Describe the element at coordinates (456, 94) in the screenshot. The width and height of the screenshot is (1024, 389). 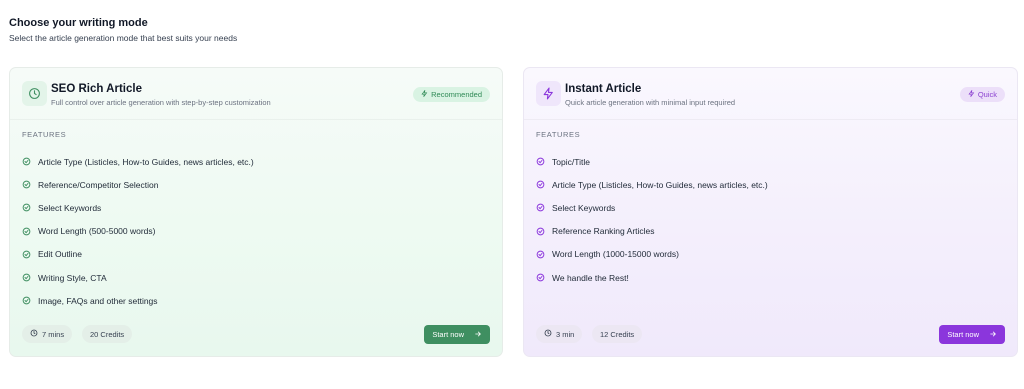
I see `badge-label: Recommended` at that location.